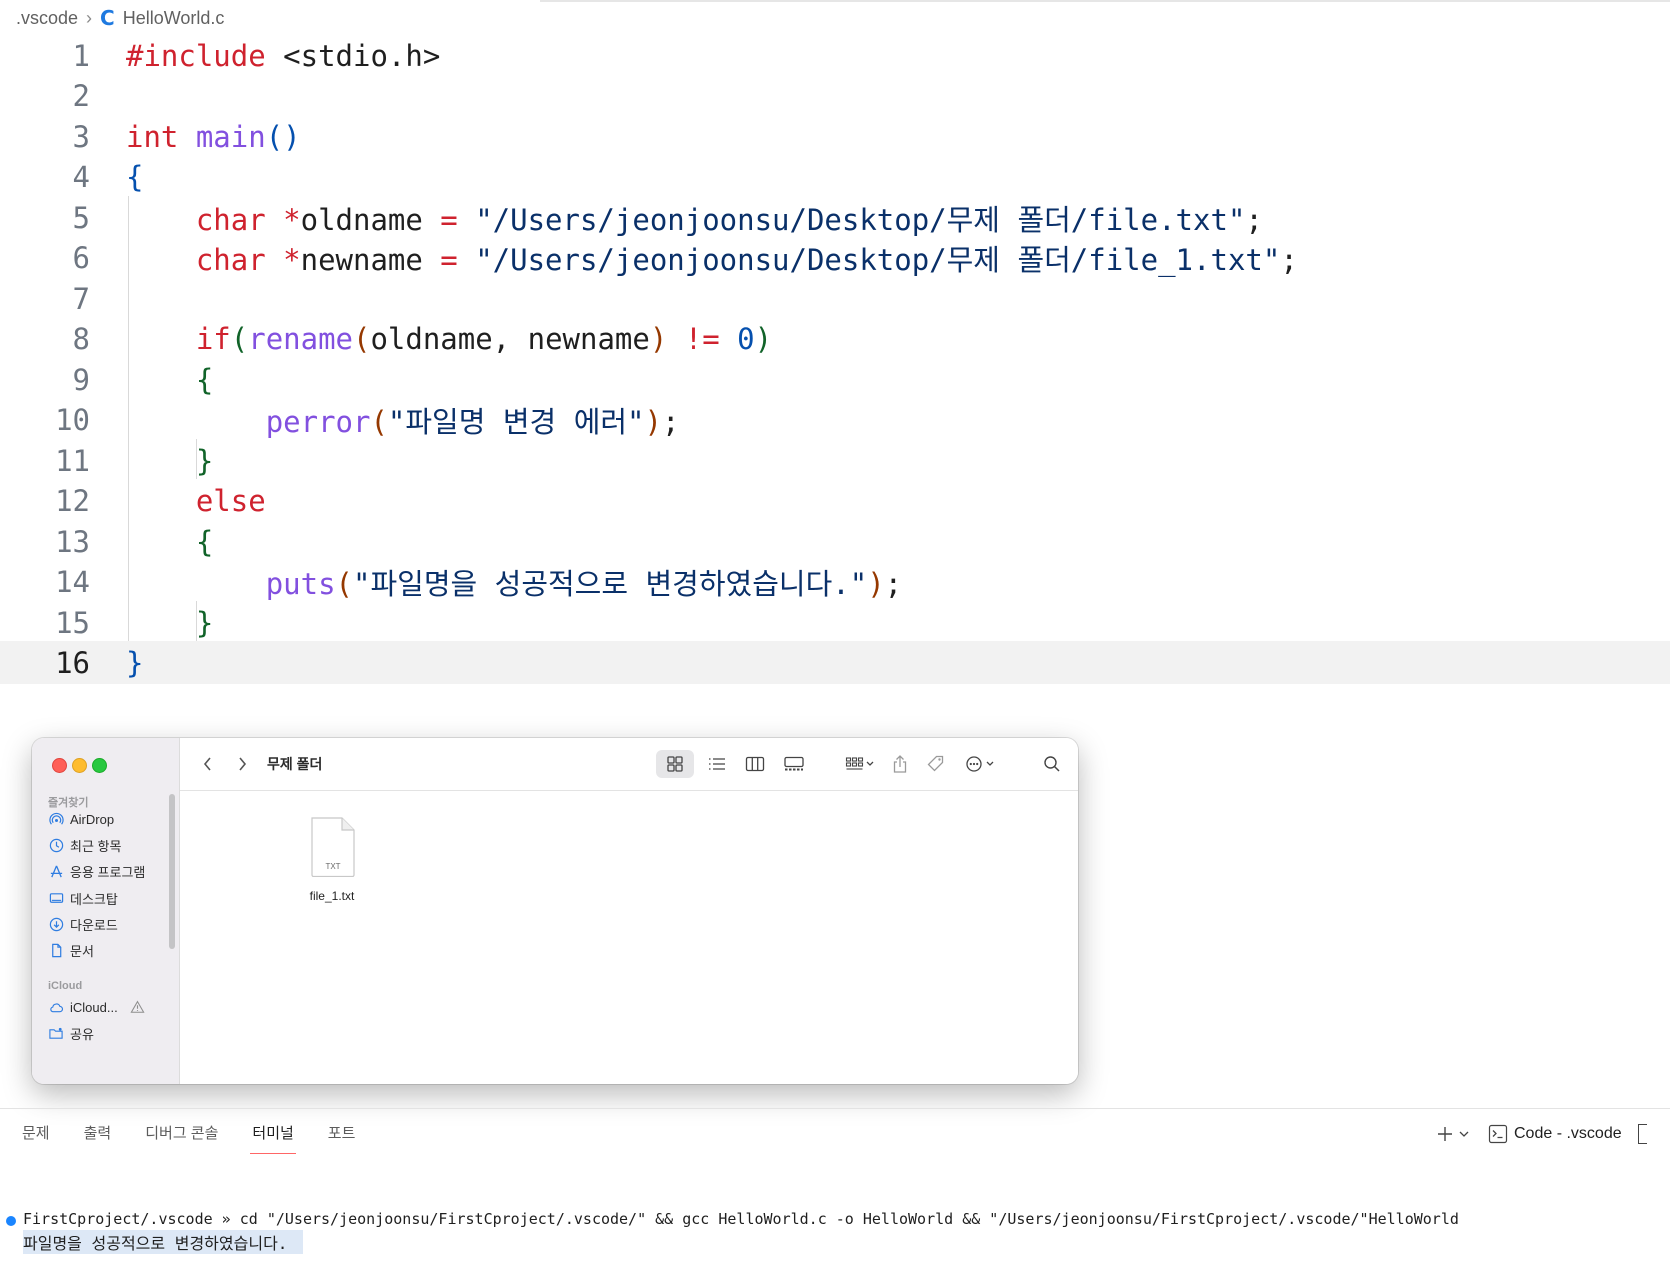  What do you see at coordinates (11, 1221) in the screenshot?
I see `command-status-dot` at bounding box center [11, 1221].